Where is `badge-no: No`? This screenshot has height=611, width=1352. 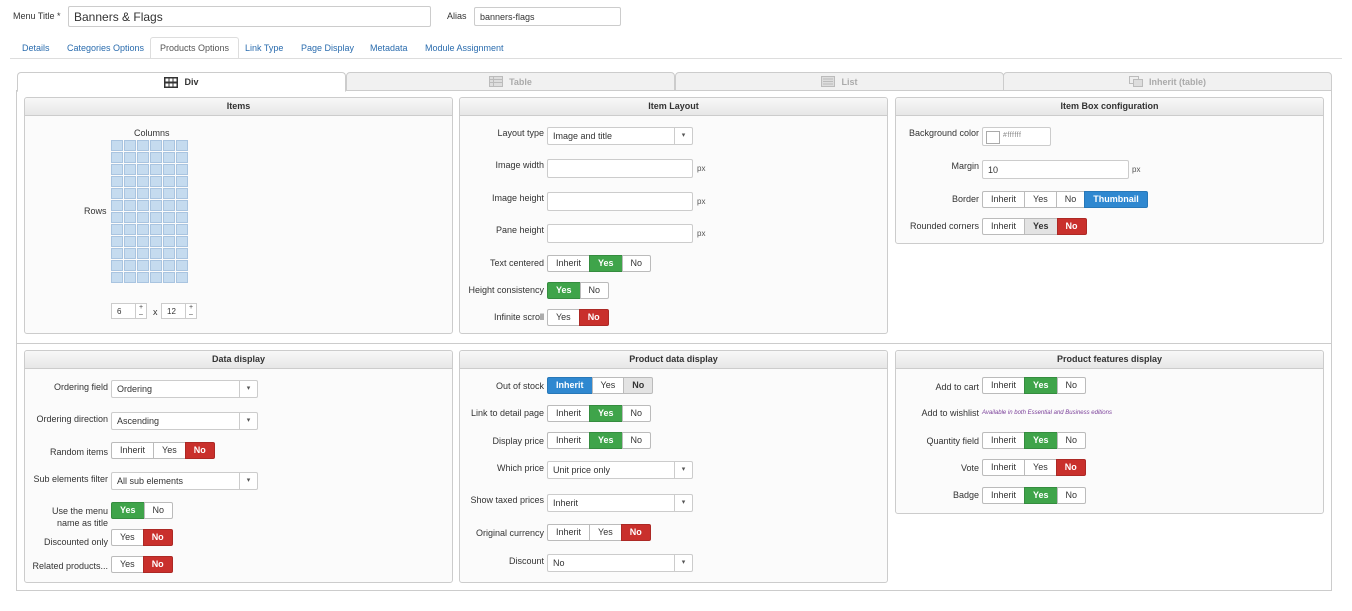
badge-no: No is located at coordinates (1071, 495).